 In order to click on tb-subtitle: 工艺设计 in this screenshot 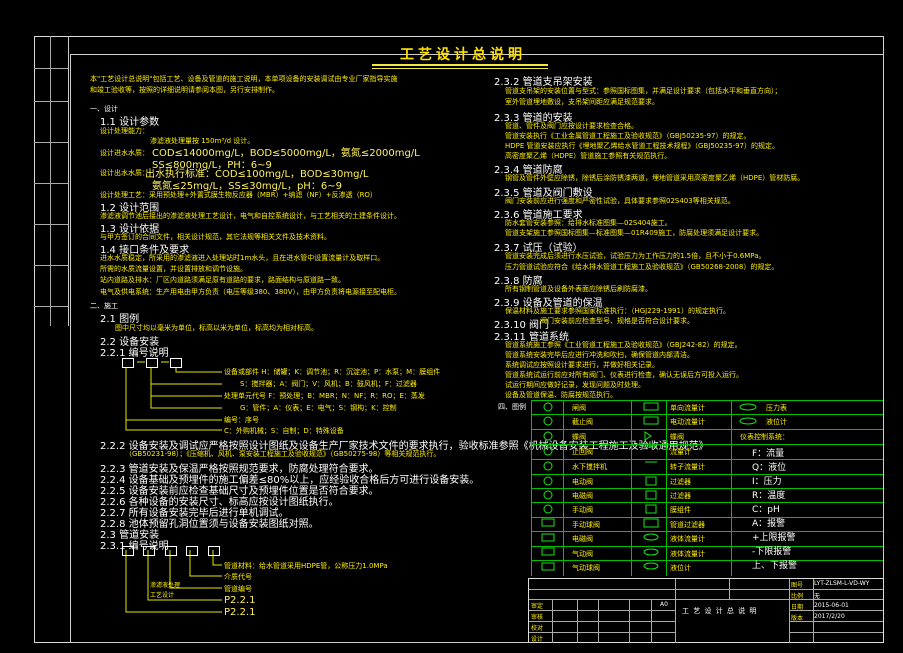, I will do `click(162, 595)`.